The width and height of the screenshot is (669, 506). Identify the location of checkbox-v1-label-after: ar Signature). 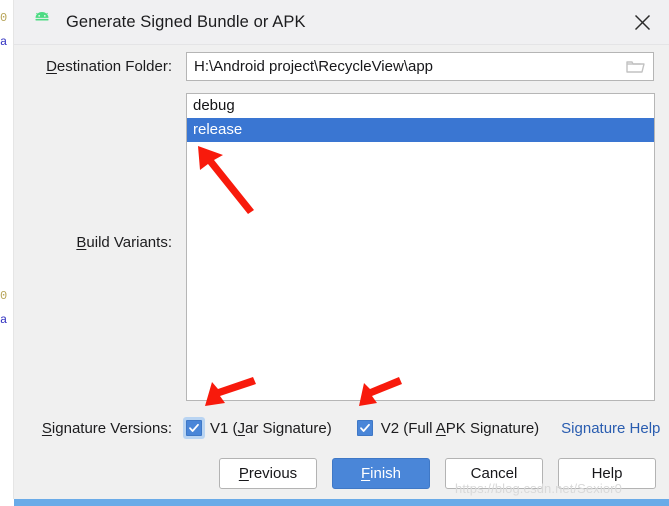
(288, 428).